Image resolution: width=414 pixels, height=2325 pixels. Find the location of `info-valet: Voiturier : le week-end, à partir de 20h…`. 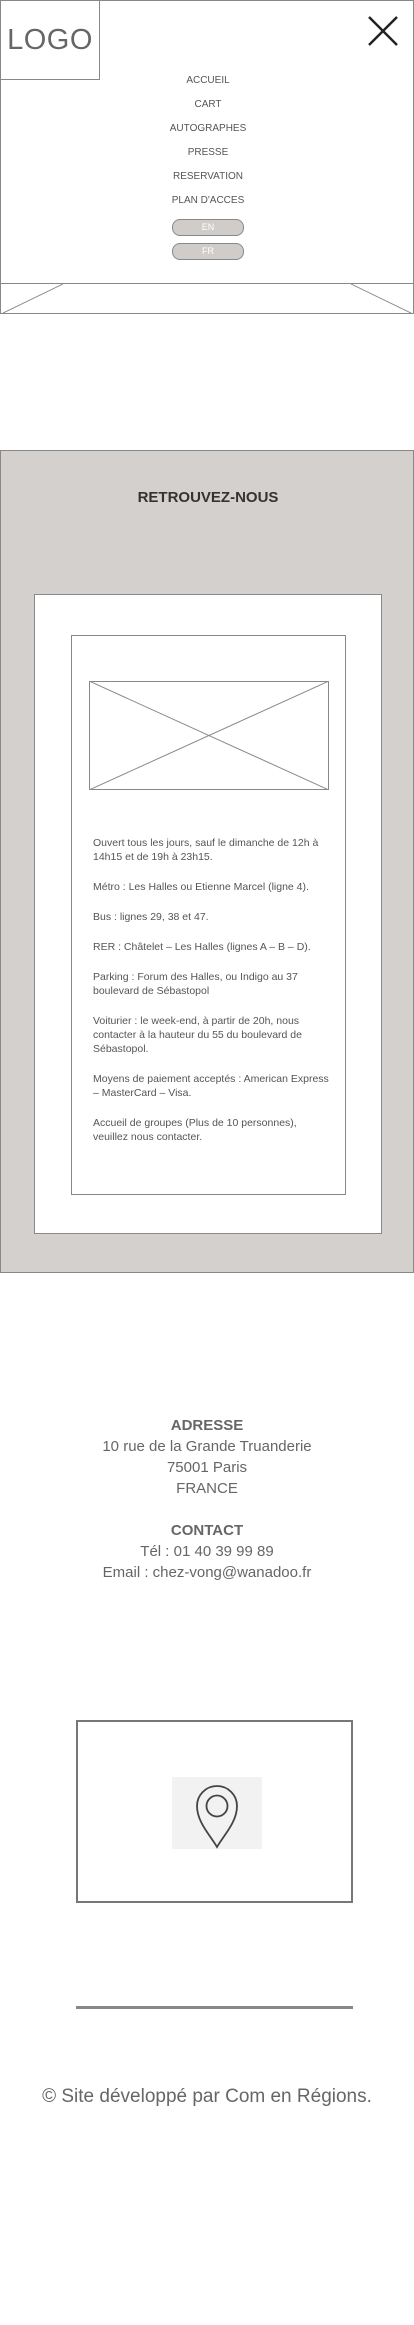

info-valet: Voiturier : le week-end, à partir de 20h… is located at coordinates (197, 1035).